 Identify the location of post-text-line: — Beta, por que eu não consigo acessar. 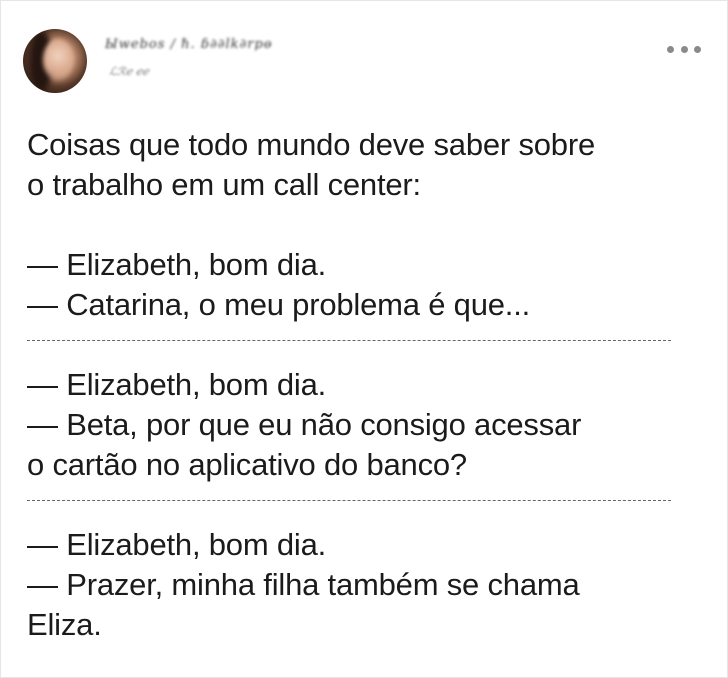
(304, 424).